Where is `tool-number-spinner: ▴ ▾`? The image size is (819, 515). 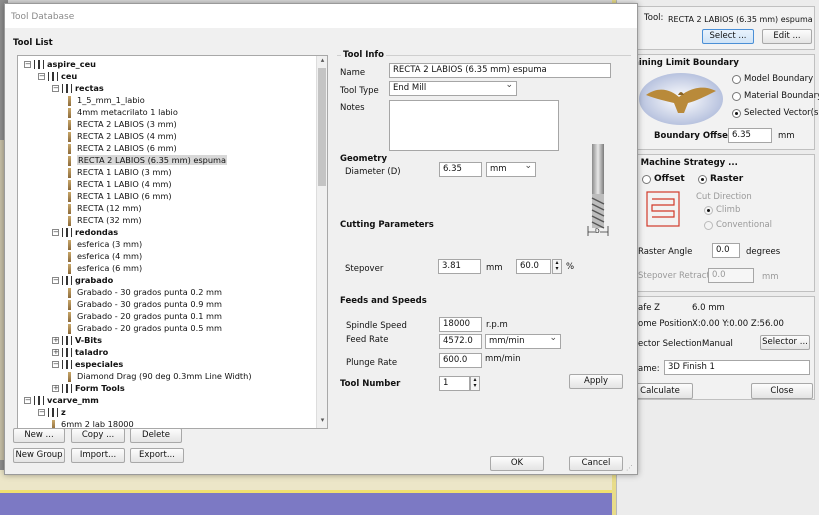
tool-number-spinner: ▴ ▾ is located at coordinates (475, 383).